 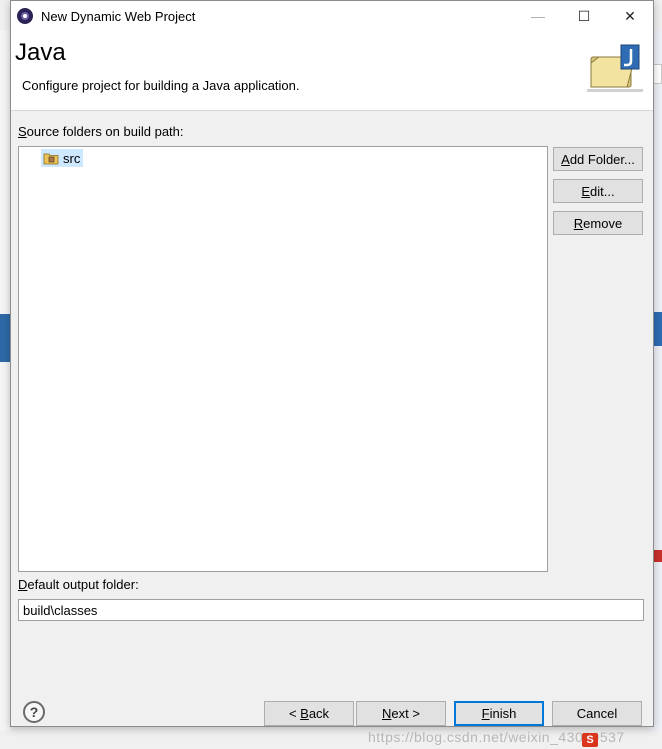 I want to click on background-selection, so click(x=5, y=338).